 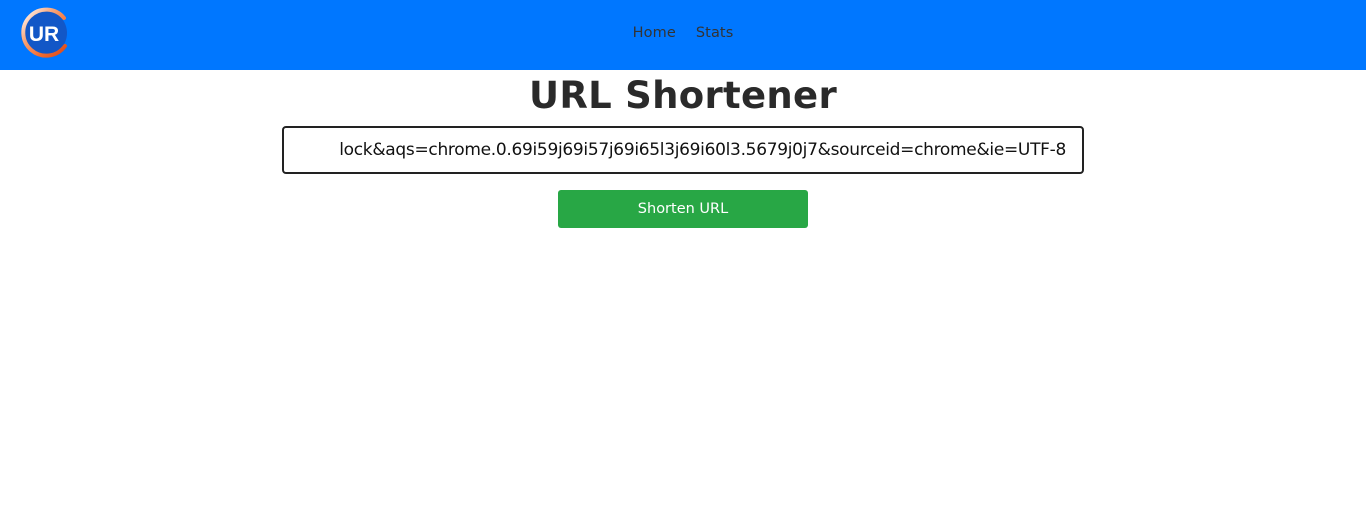 I want to click on page-title: URL Shortener, so click(x=682, y=95).